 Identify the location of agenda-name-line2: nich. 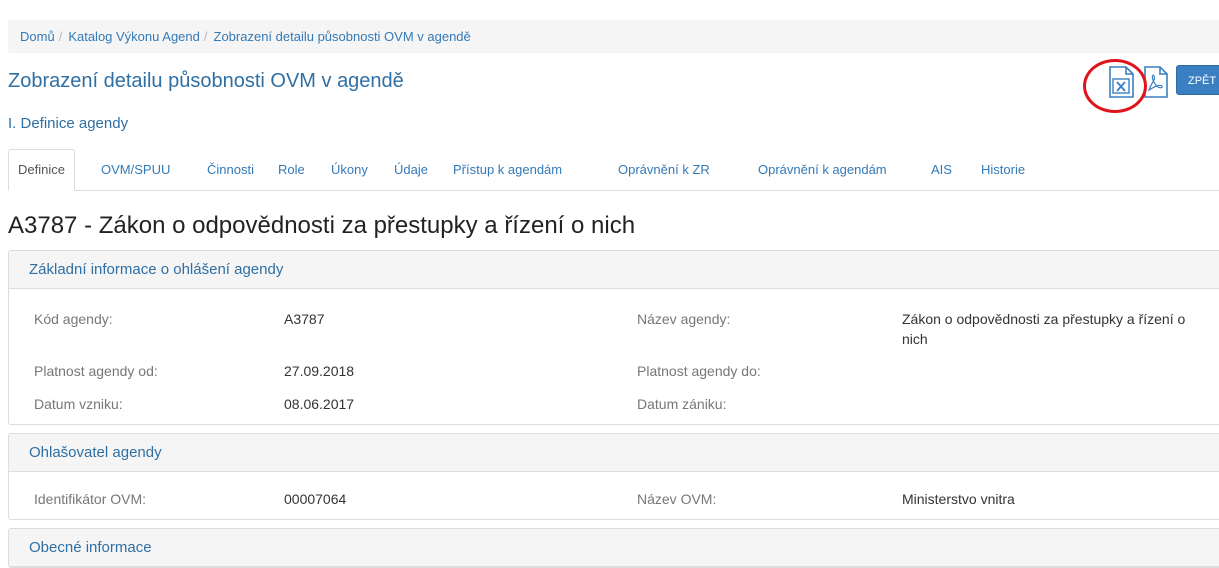
(915, 339).